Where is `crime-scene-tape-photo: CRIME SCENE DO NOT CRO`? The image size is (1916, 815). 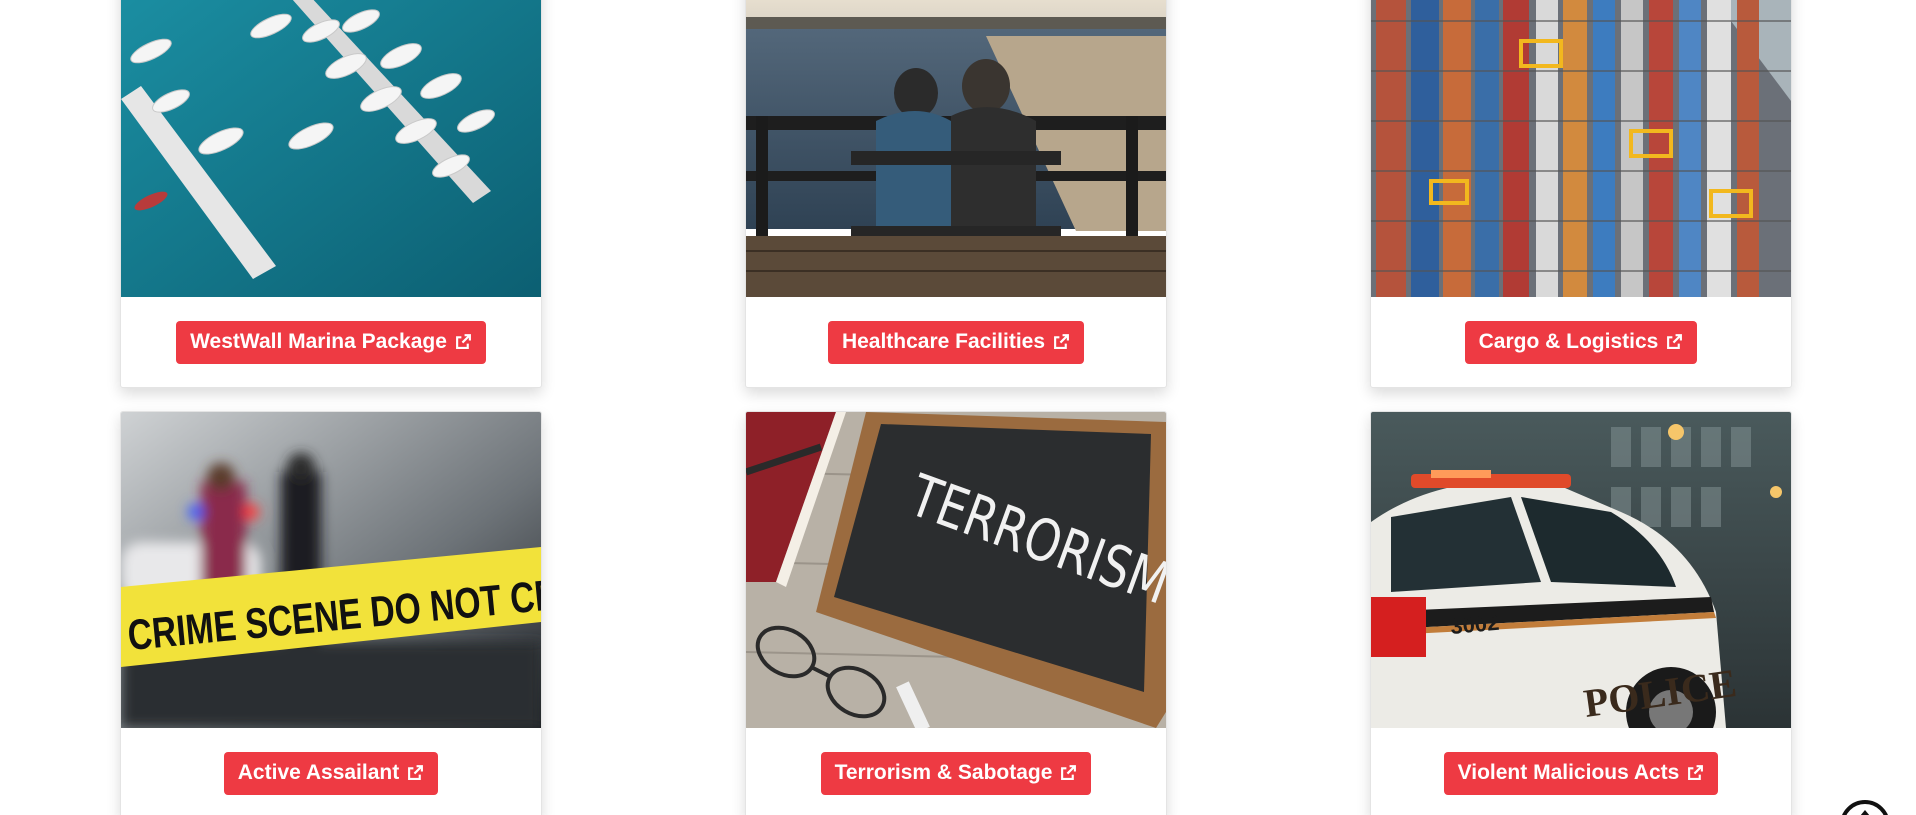 crime-scene-tape-photo: CRIME SCENE DO NOT CRO is located at coordinates (331, 570).